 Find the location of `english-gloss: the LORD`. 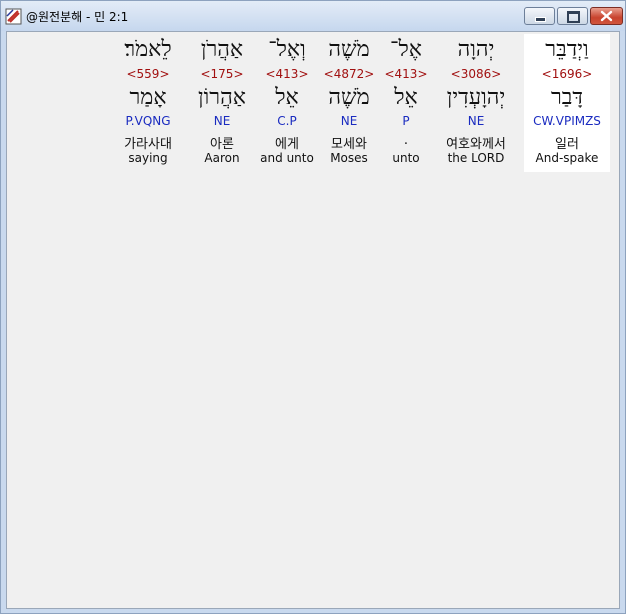

english-gloss: the LORD is located at coordinates (476, 158).